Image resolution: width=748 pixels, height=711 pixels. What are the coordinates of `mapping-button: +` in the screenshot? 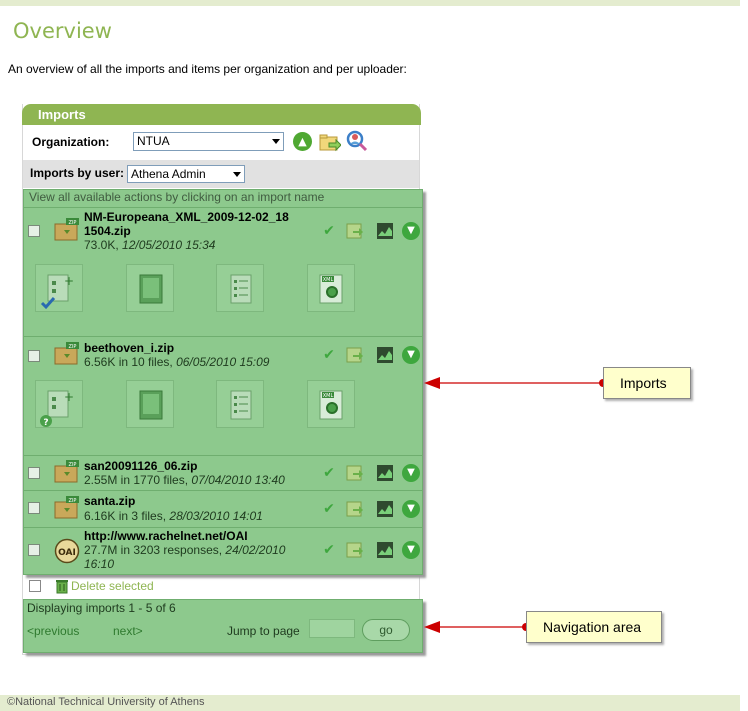 It's located at (59, 288).